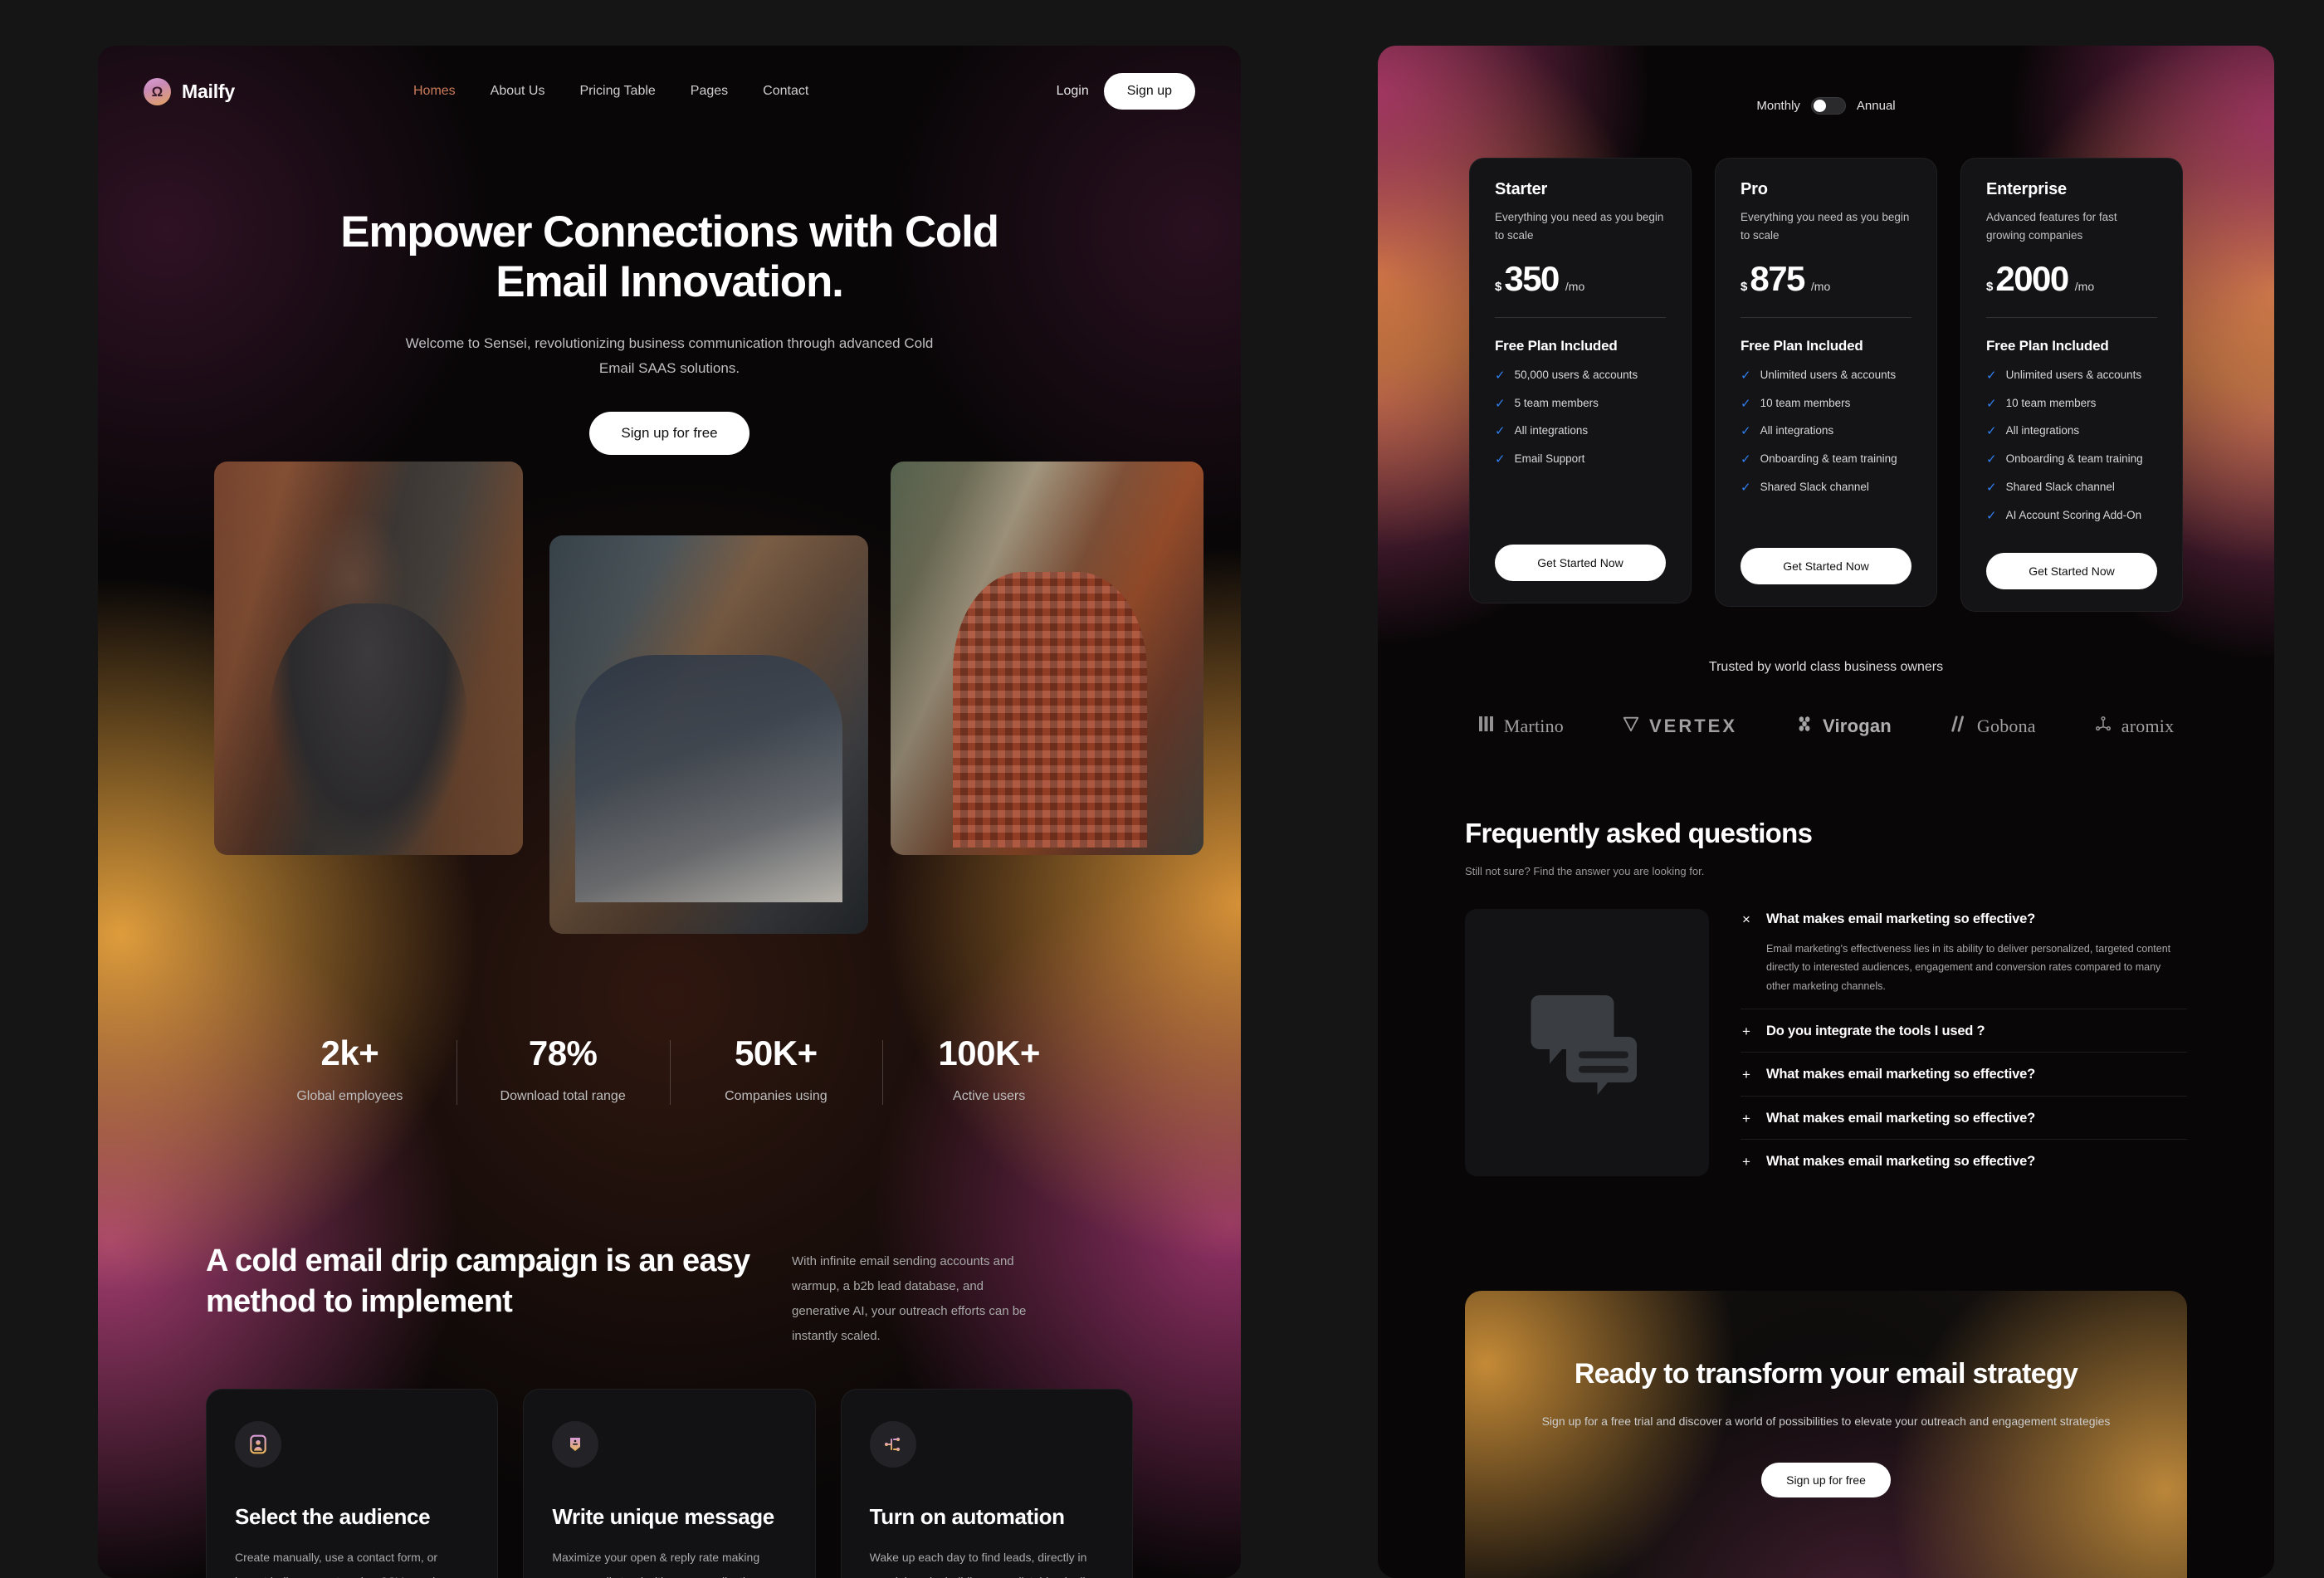 The image size is (2324, 1578). What do you see at coordinates (1755, 189) in the screenshot?
I see `plan-name: Pro` at bounding box center [1755, 189].